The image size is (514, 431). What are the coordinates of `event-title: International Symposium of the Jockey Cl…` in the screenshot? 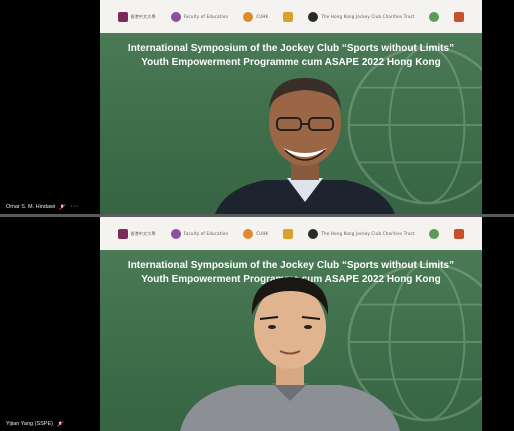 It's located at (291, 55).